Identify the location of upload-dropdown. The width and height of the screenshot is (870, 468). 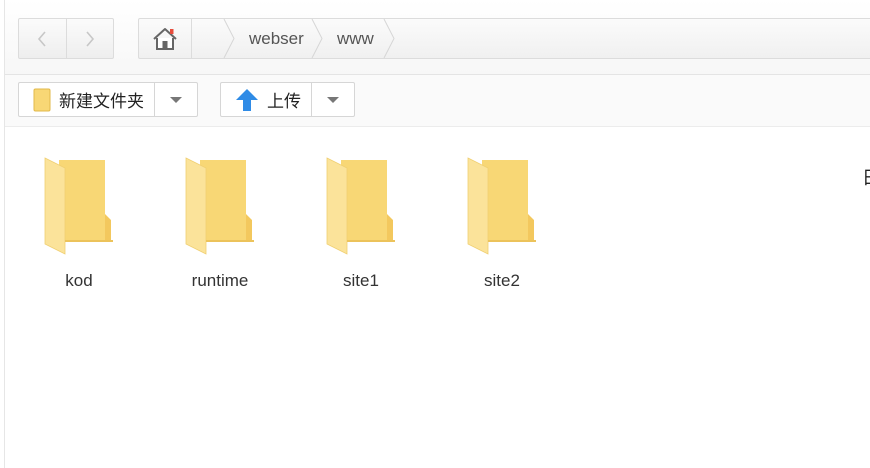
(332, 99).